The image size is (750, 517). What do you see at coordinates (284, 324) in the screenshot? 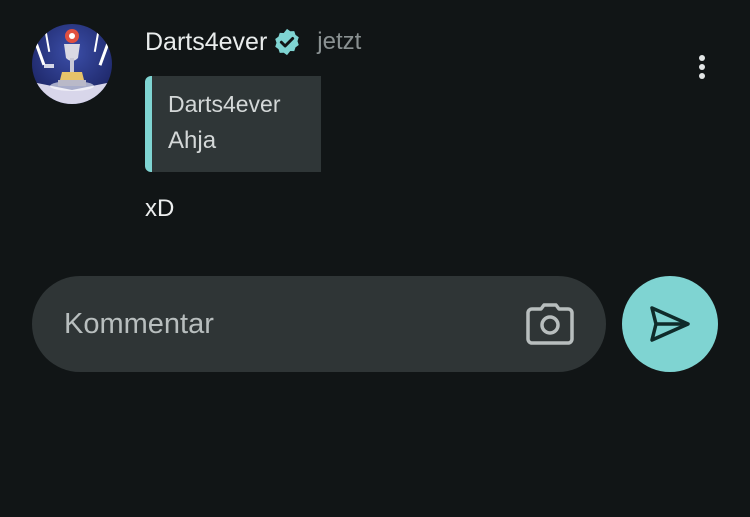
I see `comment-input` at bounding box center [284, 324].